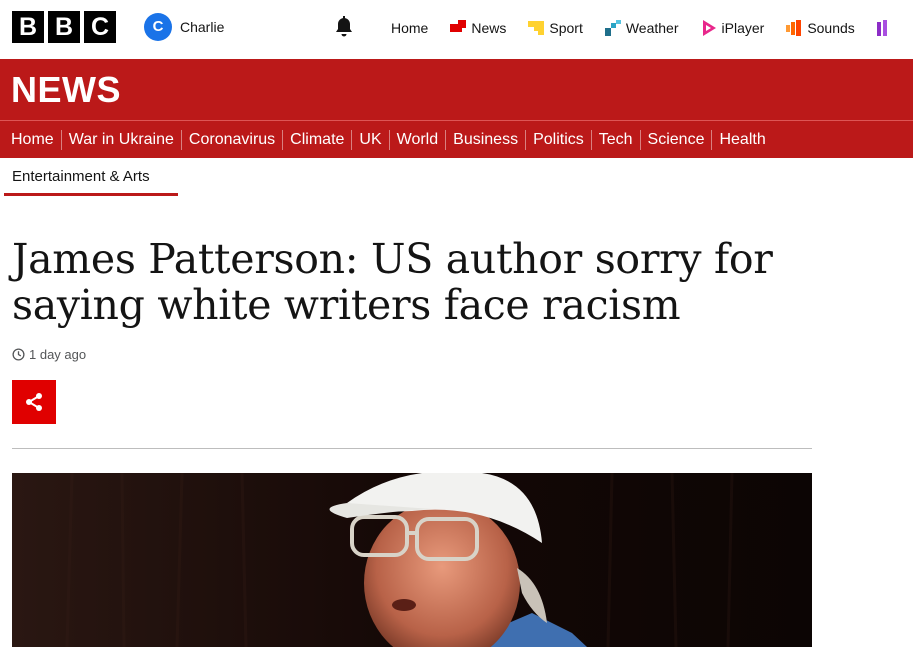 The height and width of the screenshot is (647, 913). Describe the element at coordinates (18, 354) in the screenshot. I see `clock-icon` at that location.